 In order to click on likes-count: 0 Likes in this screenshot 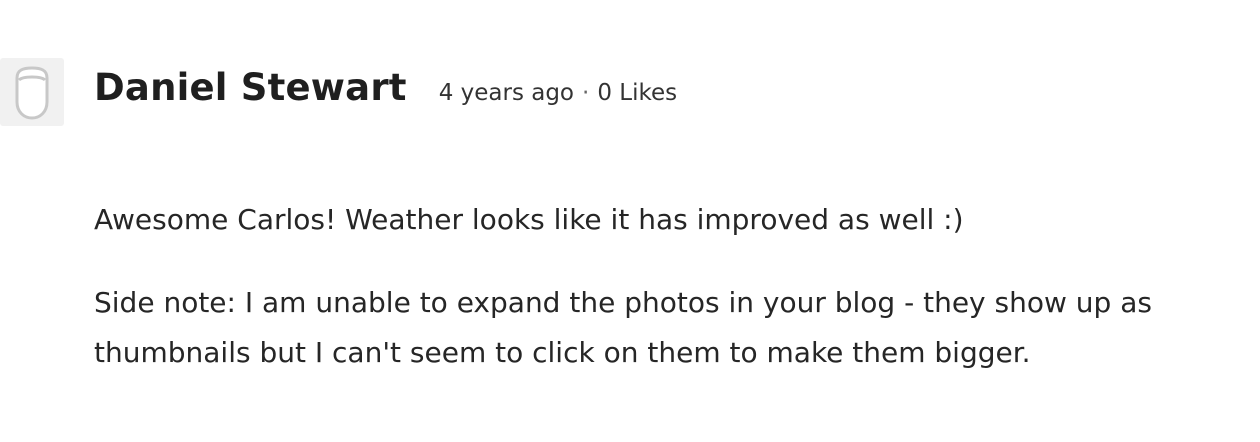, I will do `click(637, 93)`.